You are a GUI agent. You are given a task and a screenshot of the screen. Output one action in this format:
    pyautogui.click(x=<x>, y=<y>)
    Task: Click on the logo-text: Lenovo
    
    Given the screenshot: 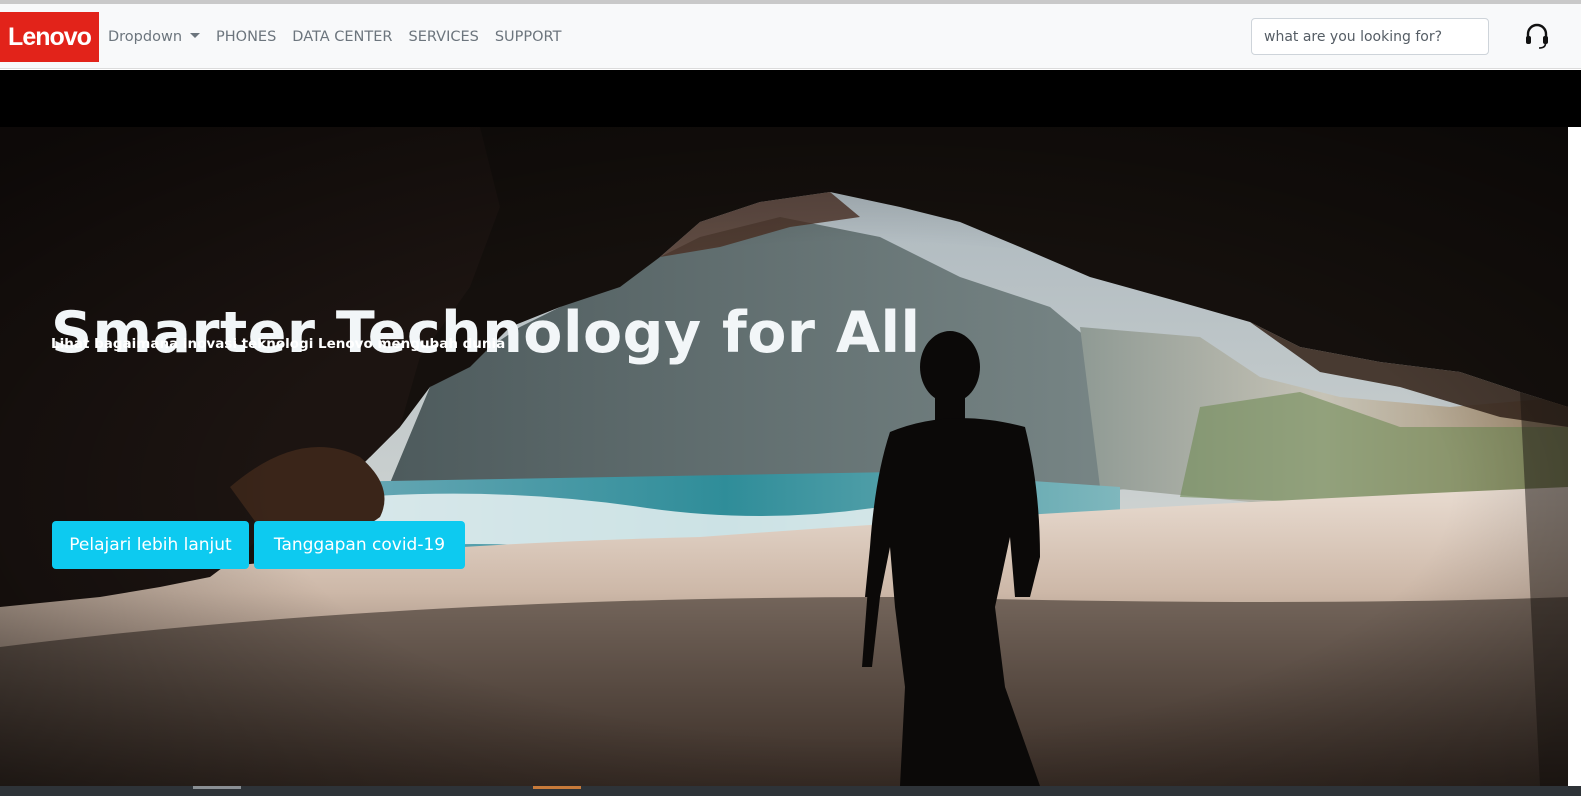 What is the action you would take?
    pyautogui.click(x=50, y=36)
    